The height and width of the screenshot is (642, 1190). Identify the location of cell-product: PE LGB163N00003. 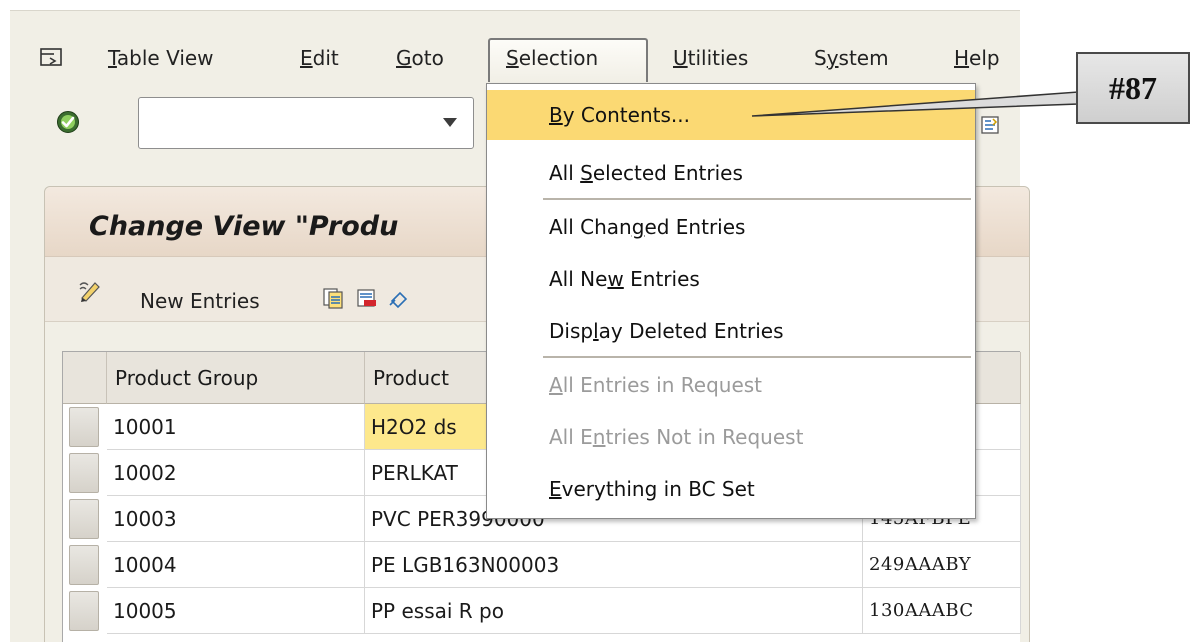
(614, 565).